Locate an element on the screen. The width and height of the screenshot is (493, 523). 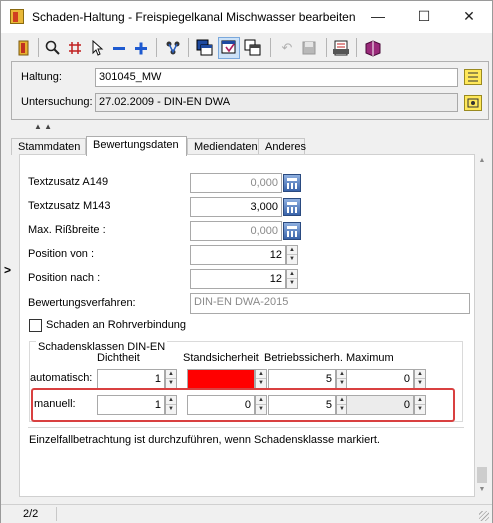
scroll-down-icon: ▼ is located at coordinates (482, 490).